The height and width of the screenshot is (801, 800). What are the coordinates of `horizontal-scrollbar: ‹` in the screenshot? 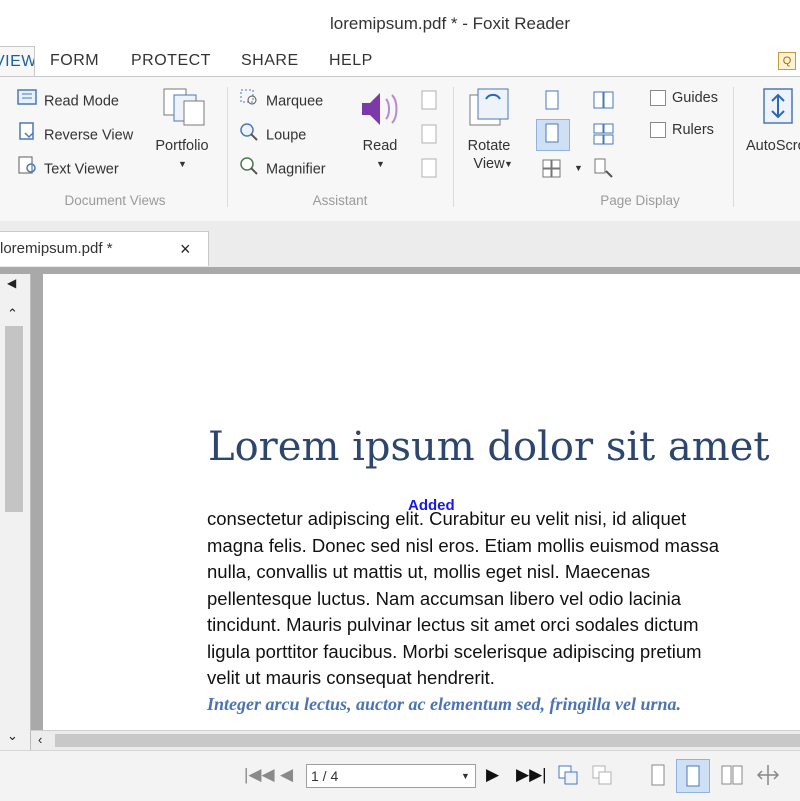 It's located at (415, 740).